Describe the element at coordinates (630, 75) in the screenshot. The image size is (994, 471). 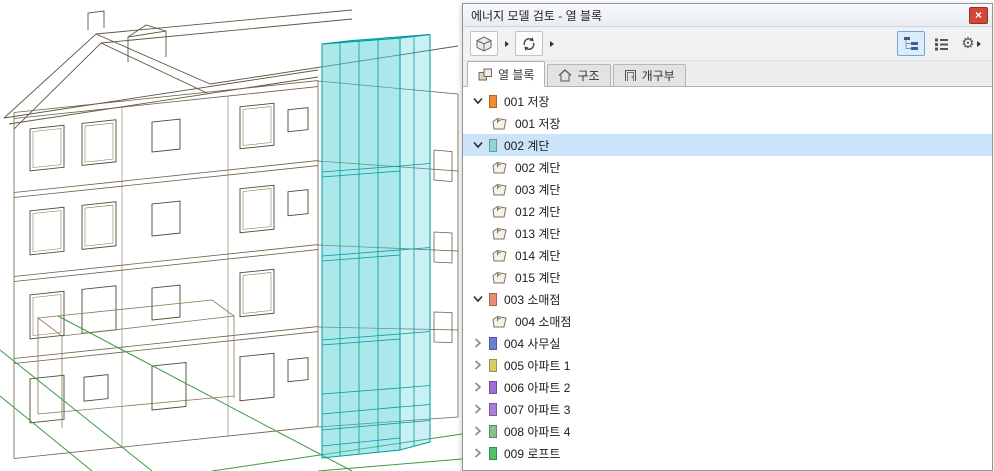
I see `door-icon` at that location.